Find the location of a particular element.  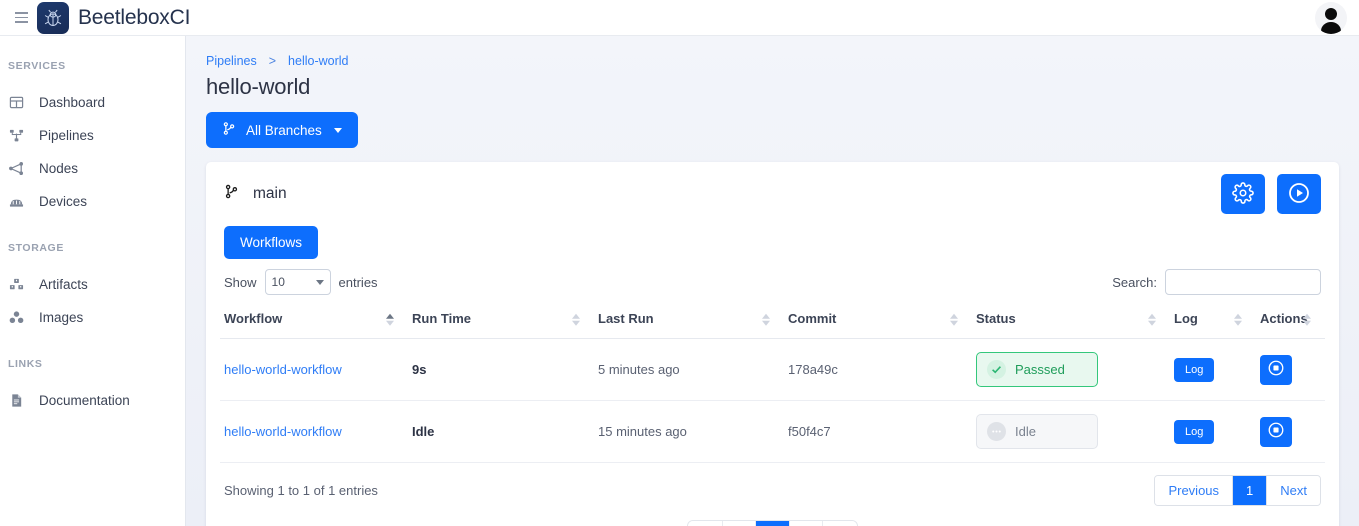

pagination: Previous 1 Next is located at coordinates (1237, 490).